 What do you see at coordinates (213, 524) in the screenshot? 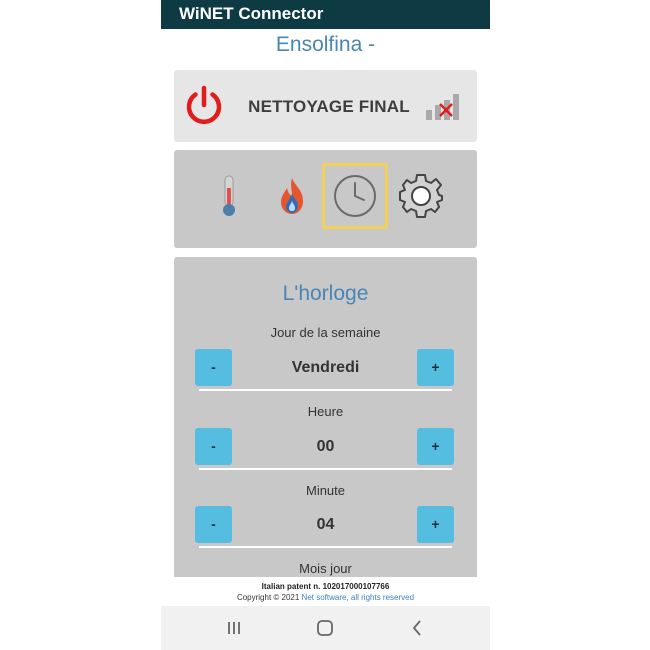
I see `minute-decrement-button: -` at bounding box center [213, 524].